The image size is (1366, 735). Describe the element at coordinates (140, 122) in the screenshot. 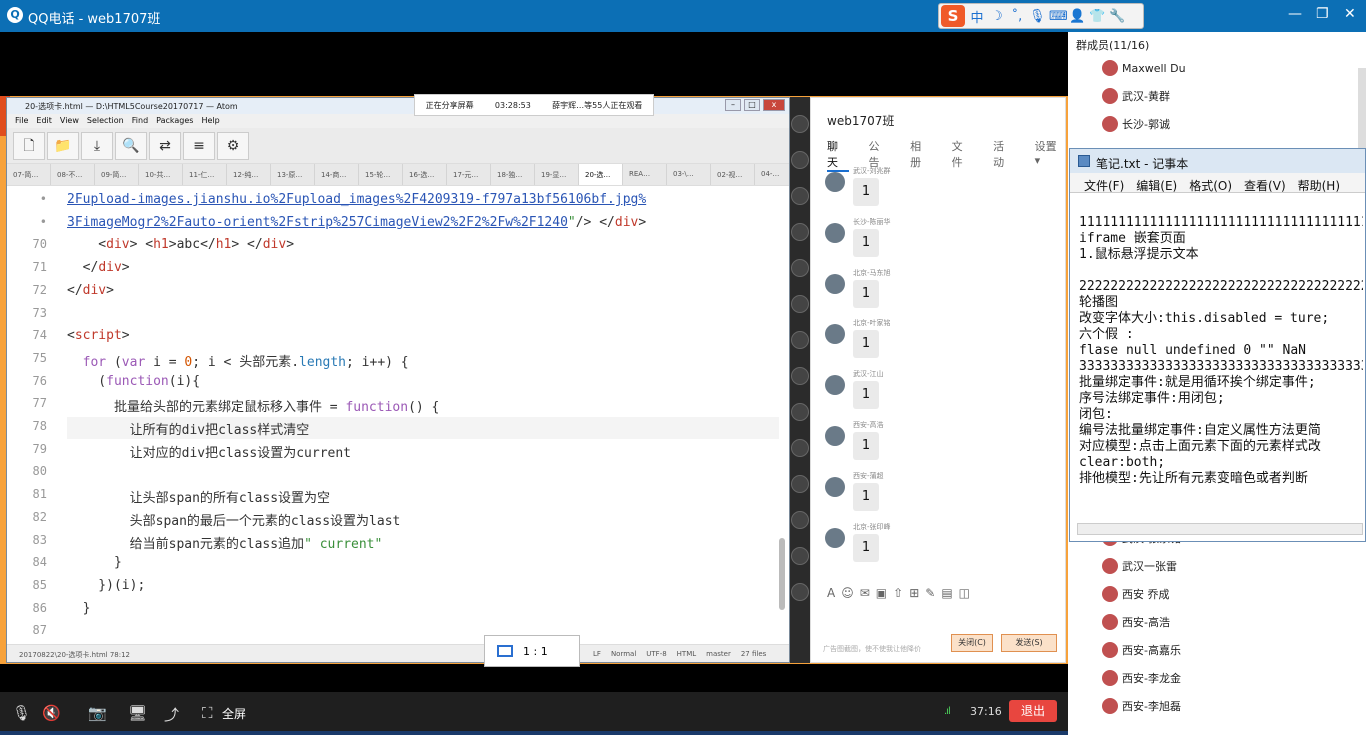

I see `menu-find: Find` at that location.